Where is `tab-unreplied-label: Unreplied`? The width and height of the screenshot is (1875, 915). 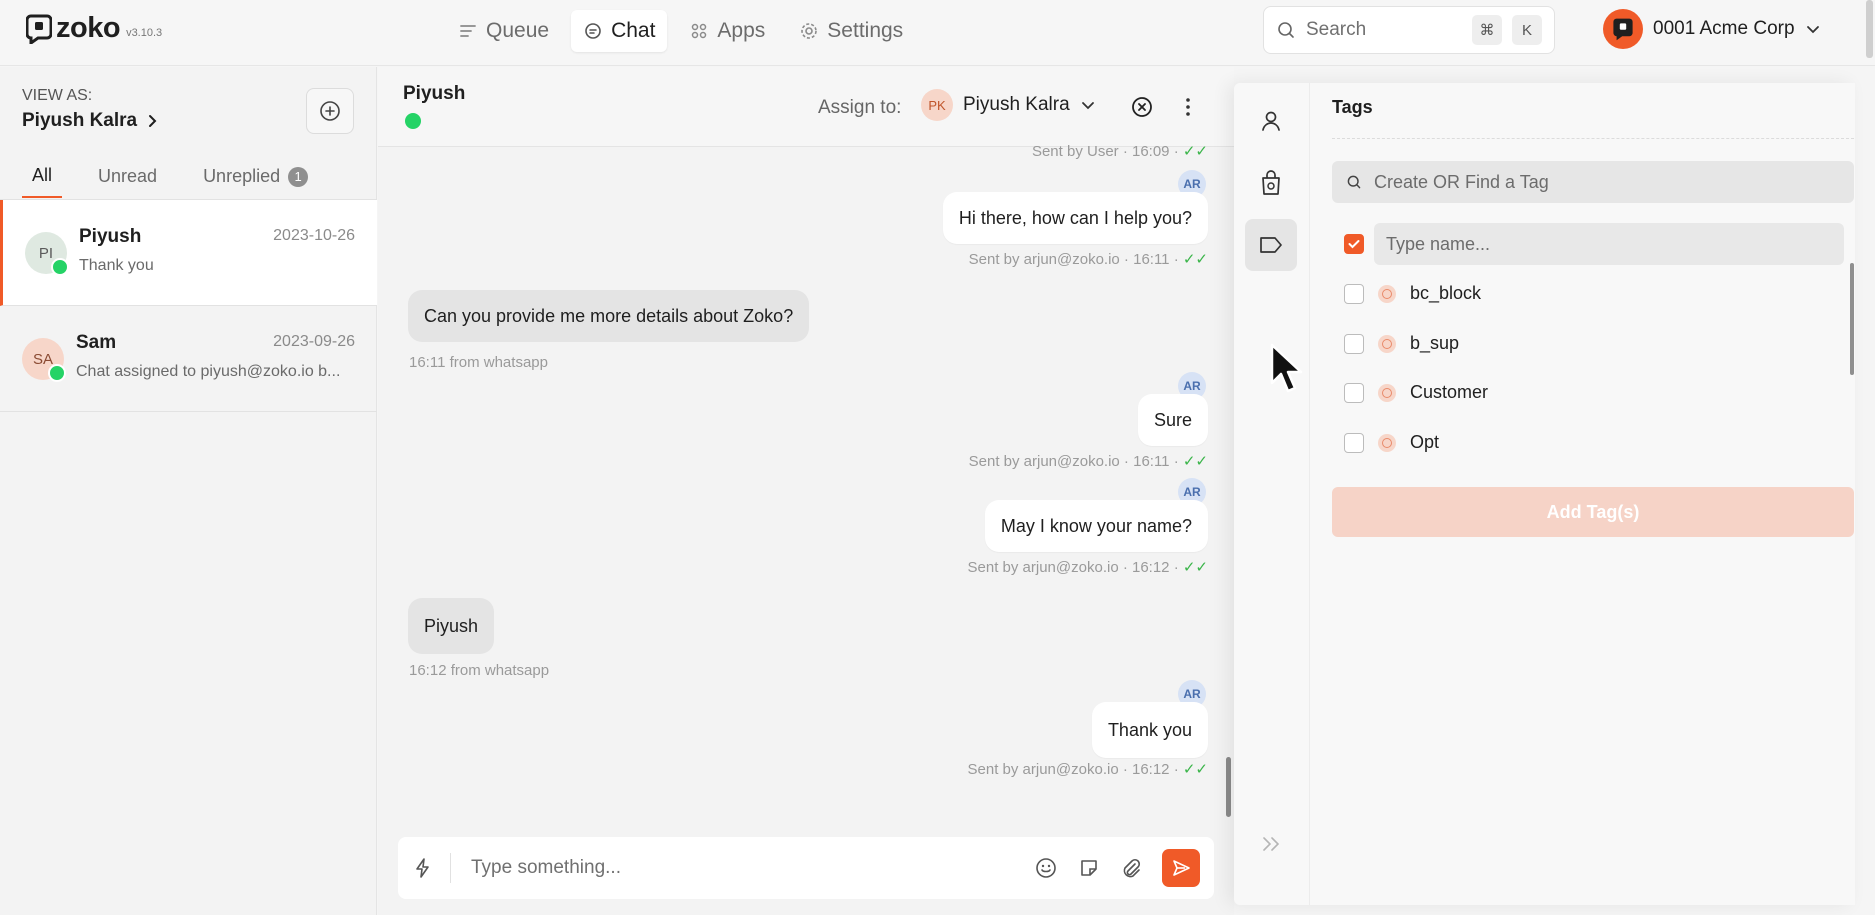
tab-unreplied-label: Unreplied is located at coordinates (242, 176).